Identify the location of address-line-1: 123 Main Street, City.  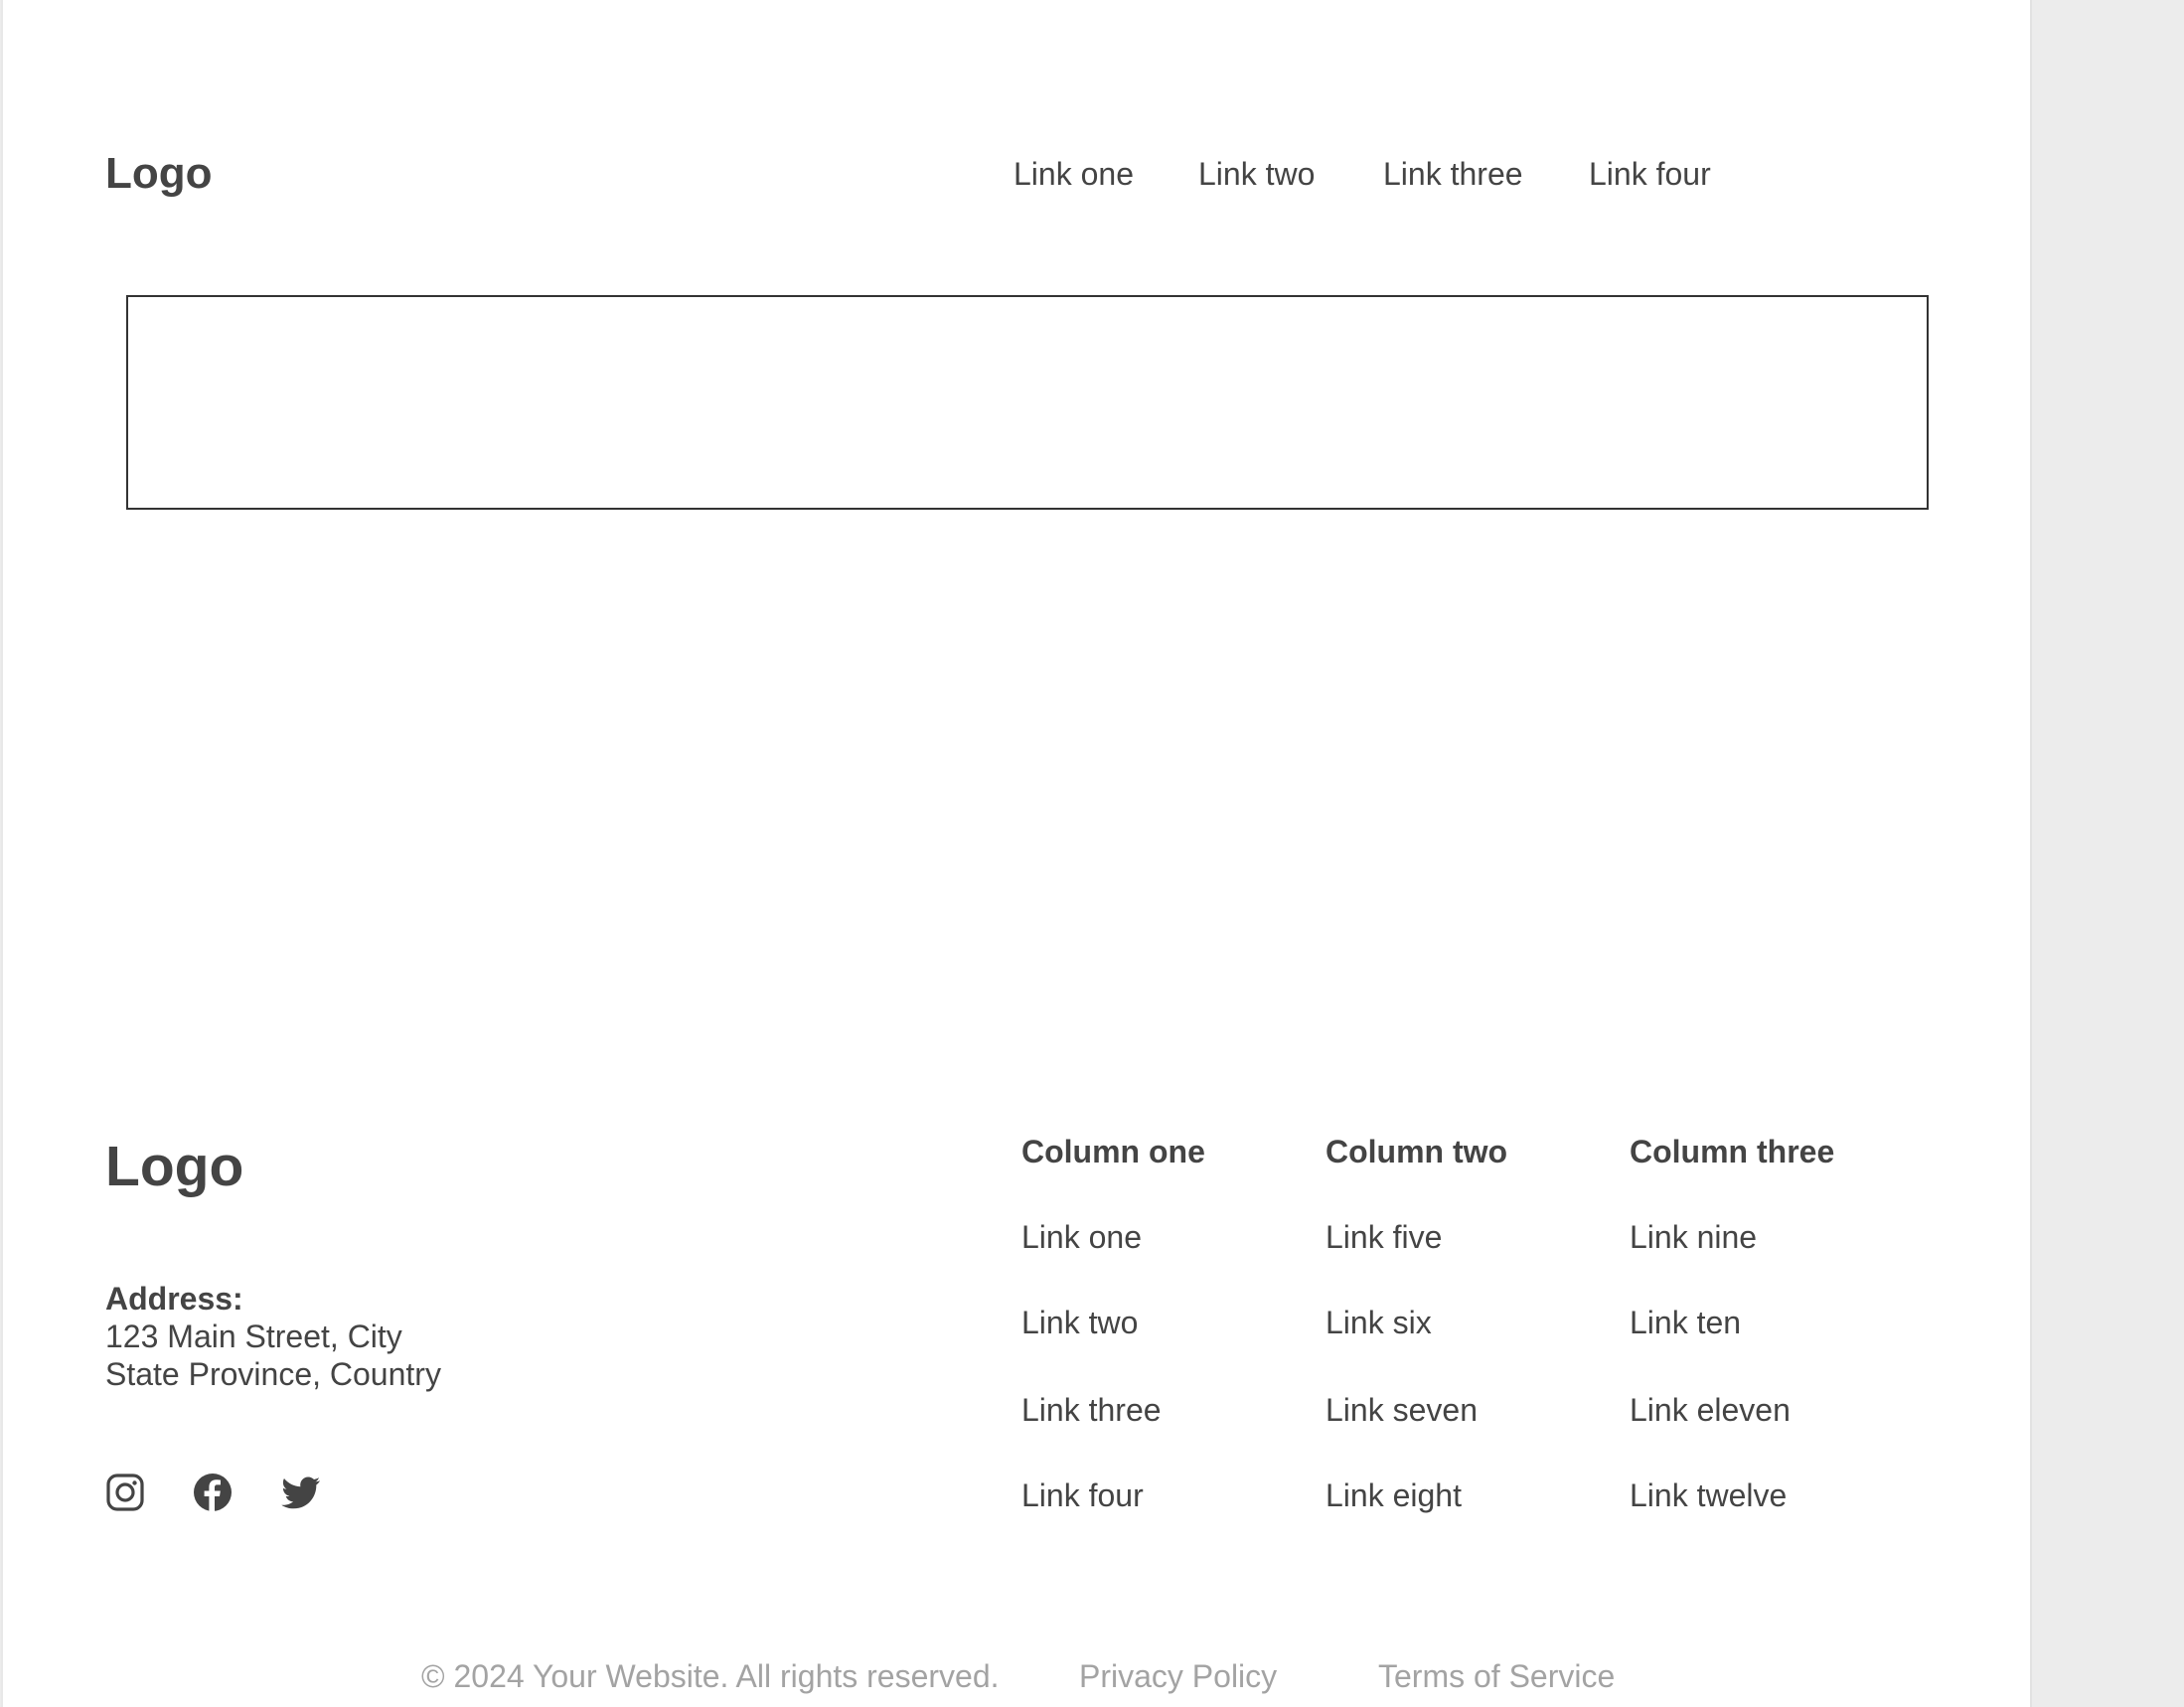
(253, 1336).